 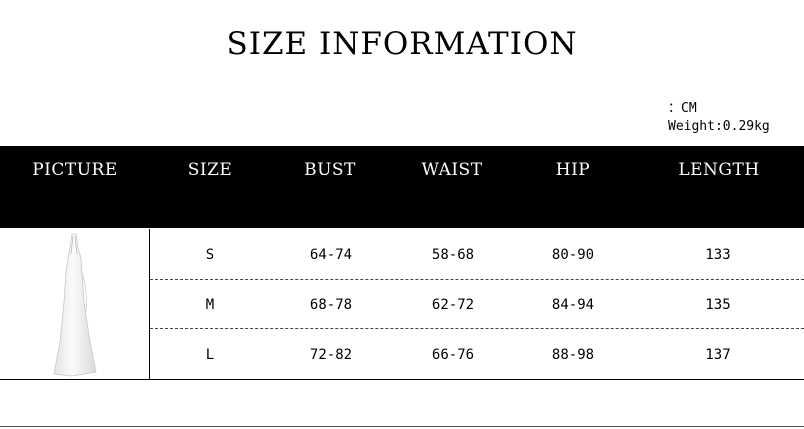 What do you see at coordinates (402, 426) in the screenshot?
I see `page-bottom-border` at bounding box center [402, 426].